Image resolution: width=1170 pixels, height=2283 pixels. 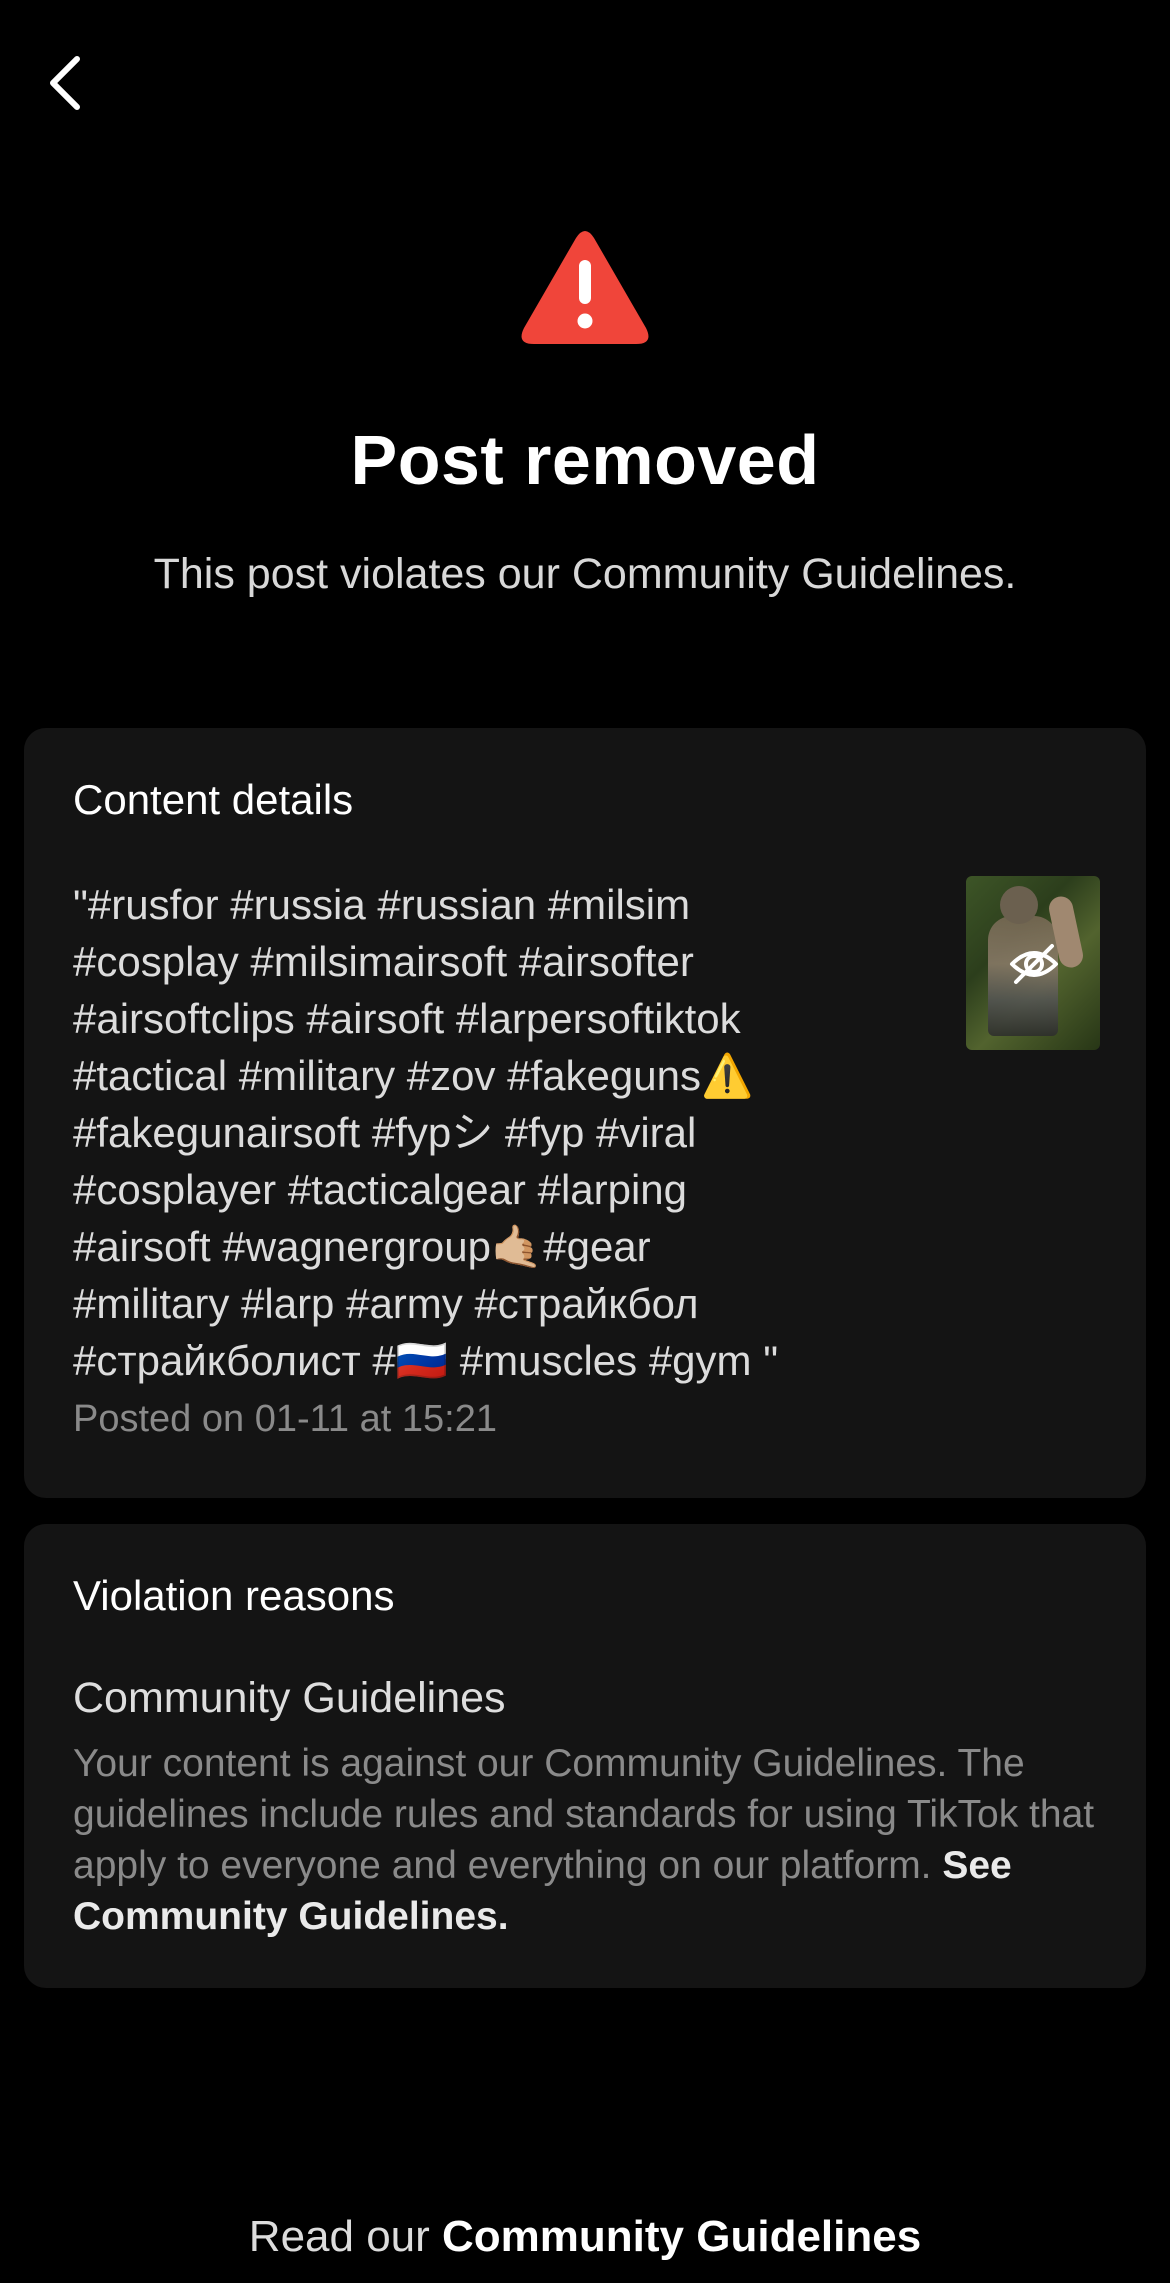 I want to click on footer-prefix: Read our, so click(x=345, y=2236).